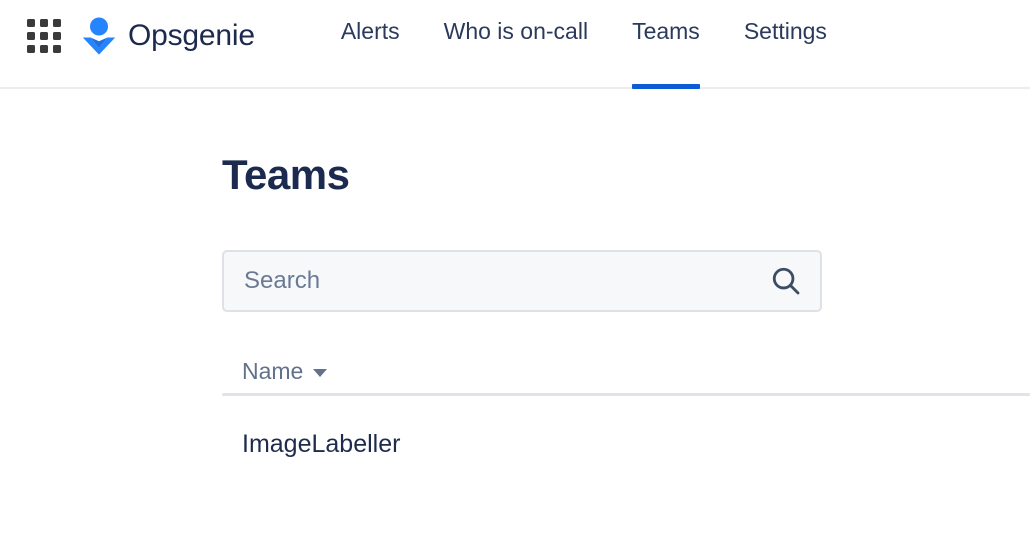  I want to click on nav-item-label: Alerts, so click(370, 31).